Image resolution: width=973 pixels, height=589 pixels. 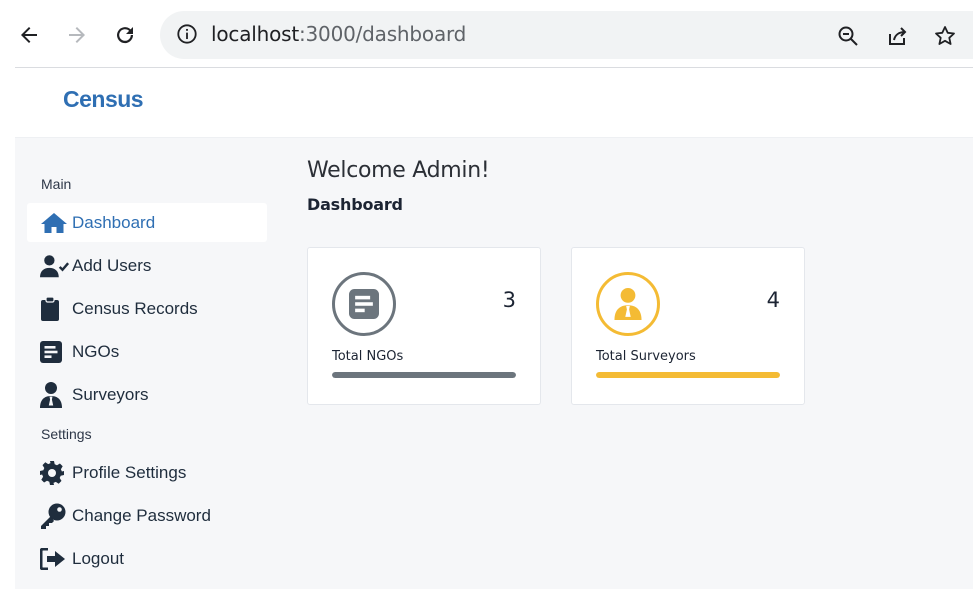 I want to click on stat-card-ngos: 3 Total NGOs, so click(x=424, y=326).